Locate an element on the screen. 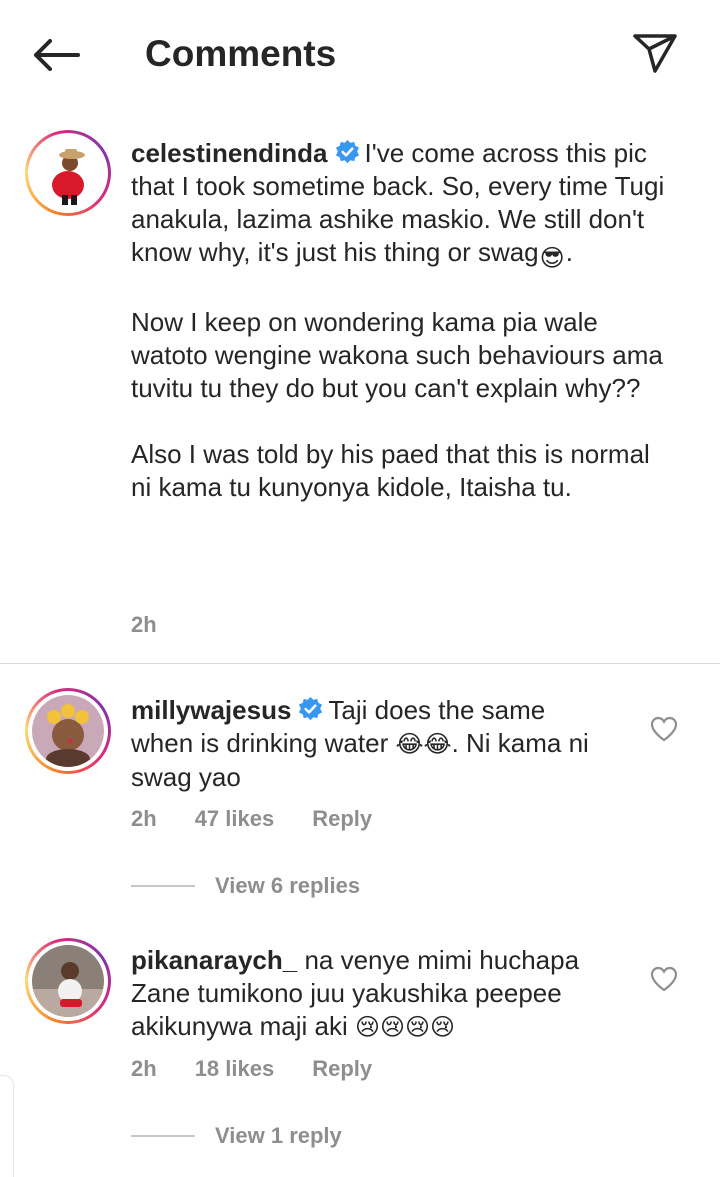  share-button is located at coordinates (655, 53).